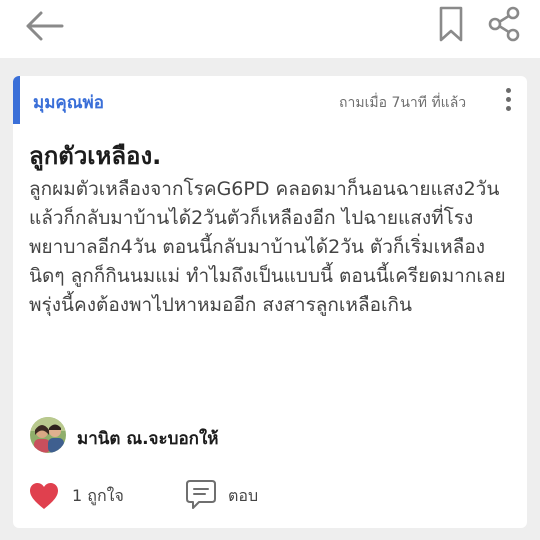  I want to click on avatar, so click(48, 435).